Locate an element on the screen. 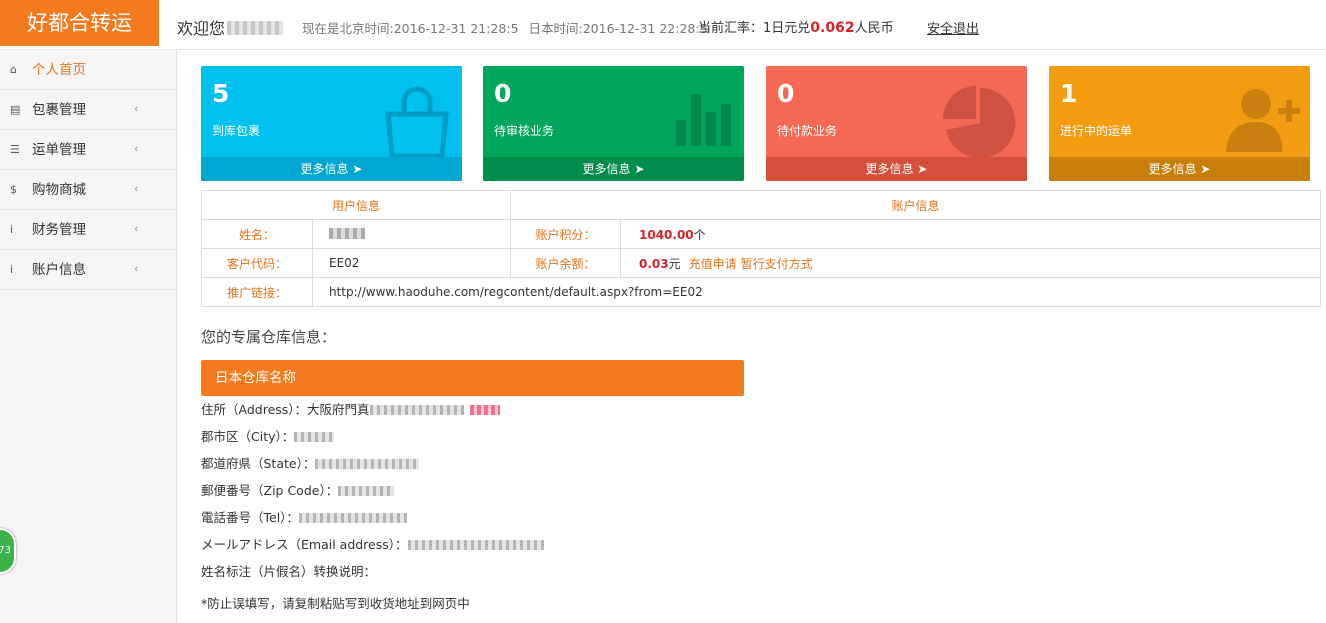  copy-note: *防止误填写，请复制粘贴写到收货地址到网页中 is located at coordinates (335, 603).